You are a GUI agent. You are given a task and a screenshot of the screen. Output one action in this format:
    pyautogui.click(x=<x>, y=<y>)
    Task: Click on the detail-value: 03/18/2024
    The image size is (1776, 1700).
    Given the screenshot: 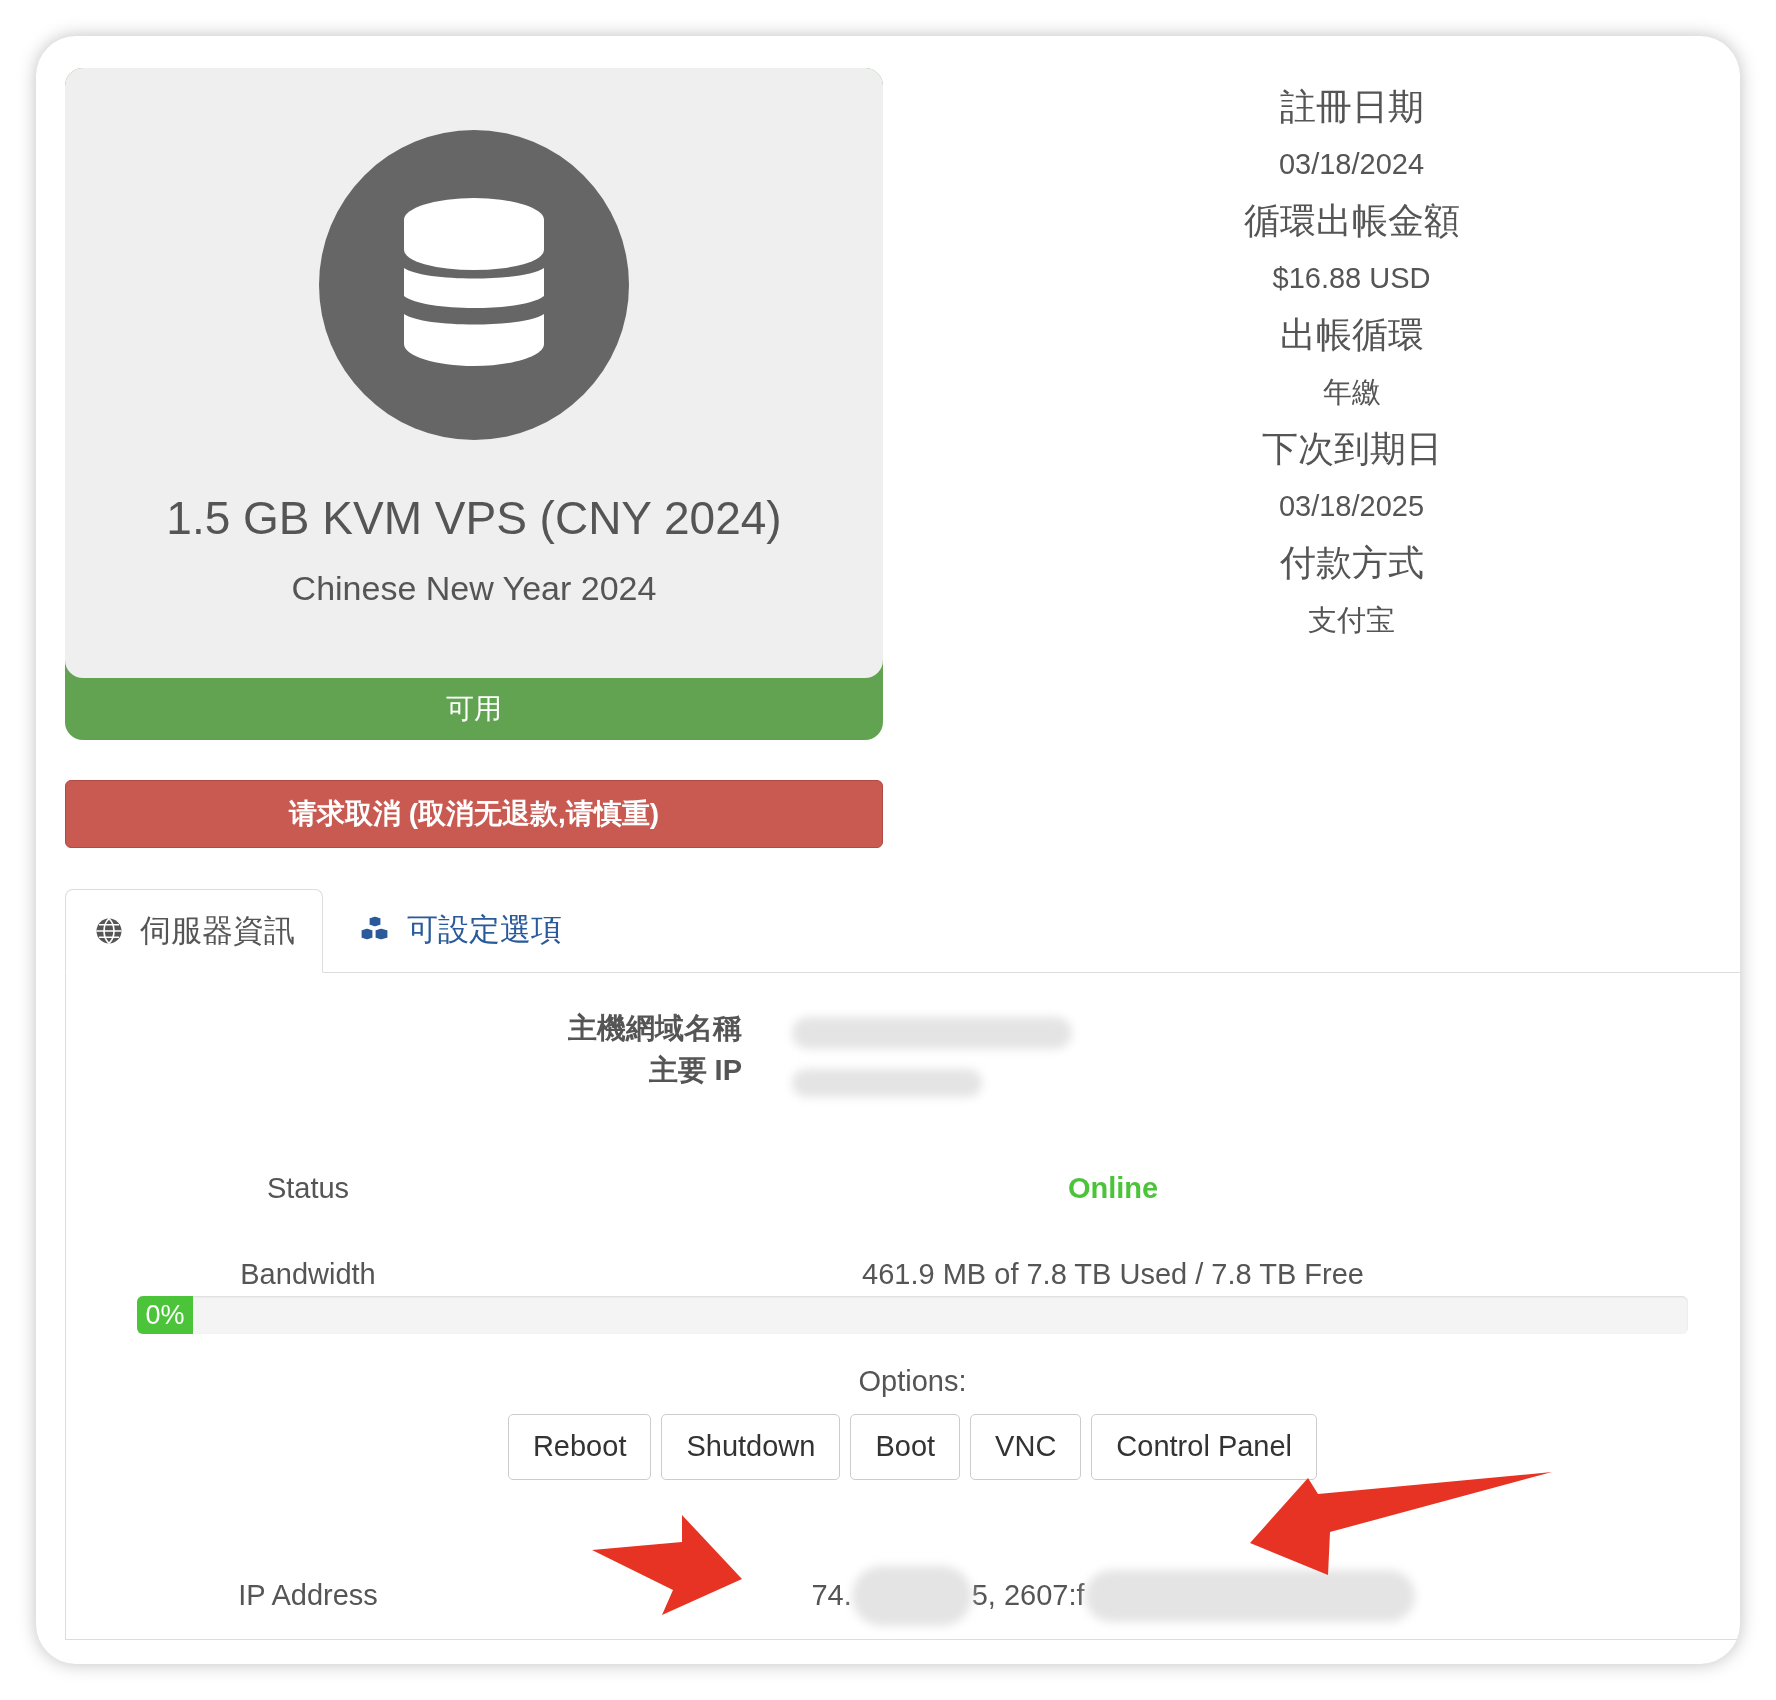 What is the action you would take?
    pyautogui.click(x=1351, y=164)
    